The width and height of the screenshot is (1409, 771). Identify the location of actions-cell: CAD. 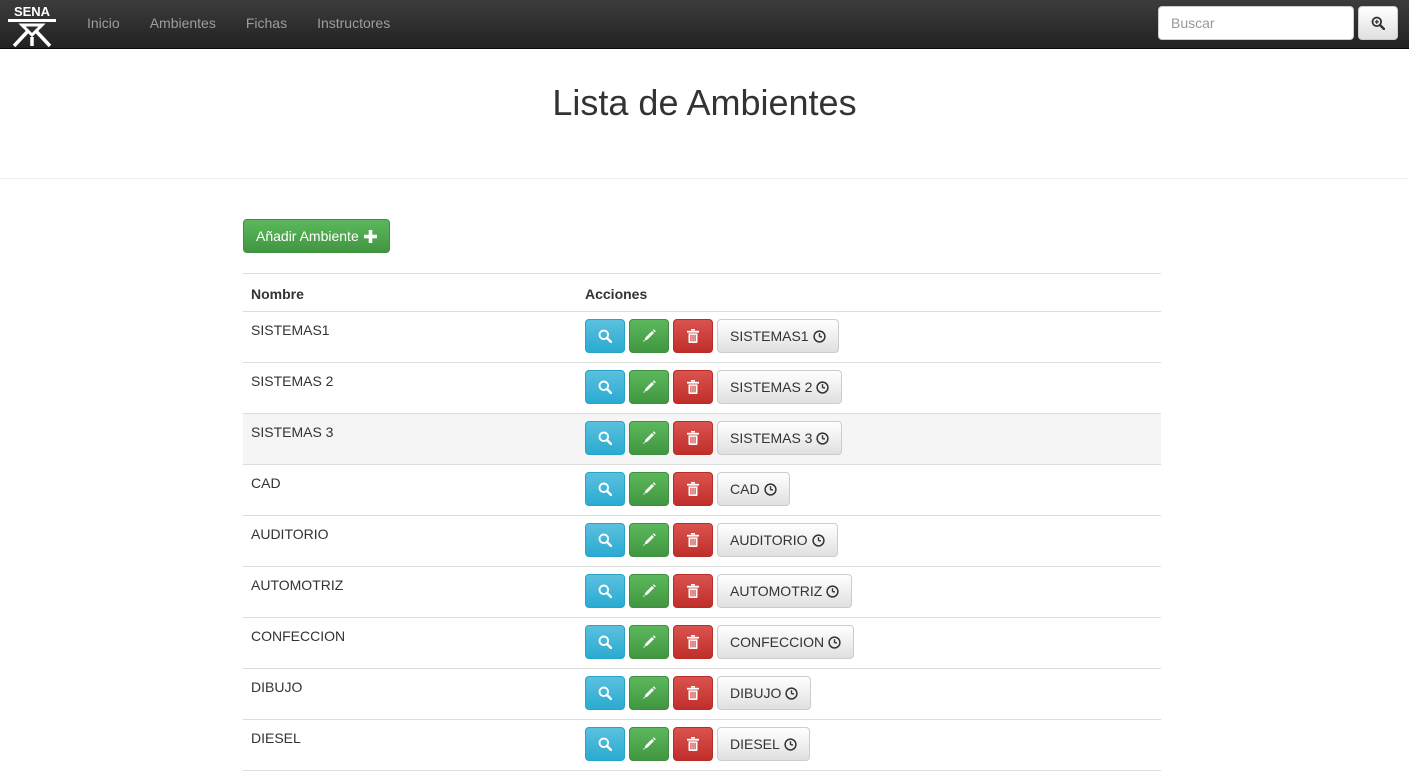
(869, 490).